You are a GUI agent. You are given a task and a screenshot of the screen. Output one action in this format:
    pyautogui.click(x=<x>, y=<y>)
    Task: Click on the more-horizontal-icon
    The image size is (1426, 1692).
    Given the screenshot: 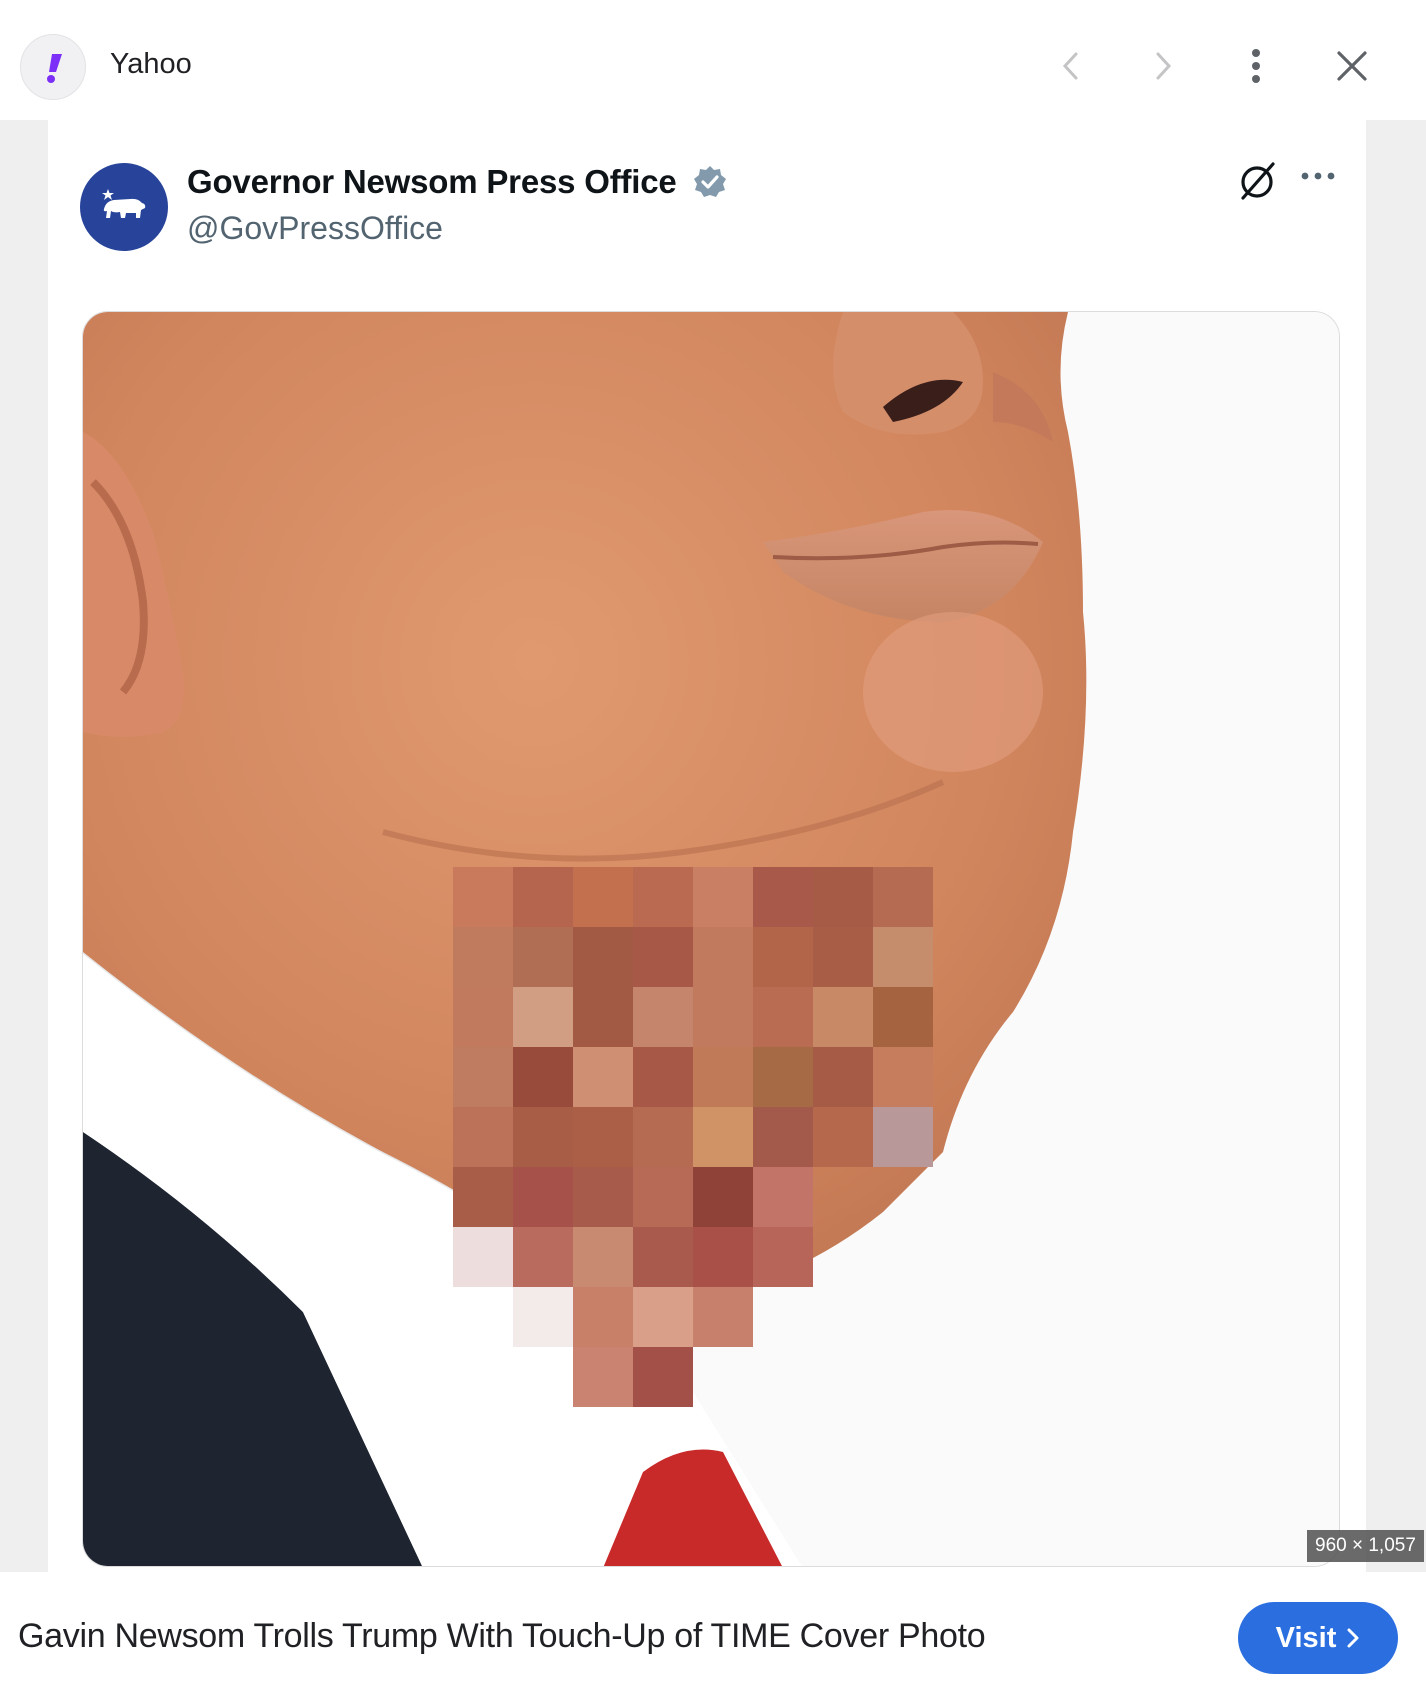 What is the action you would take?
    pyautogui.click(x=1318, y=176)
    